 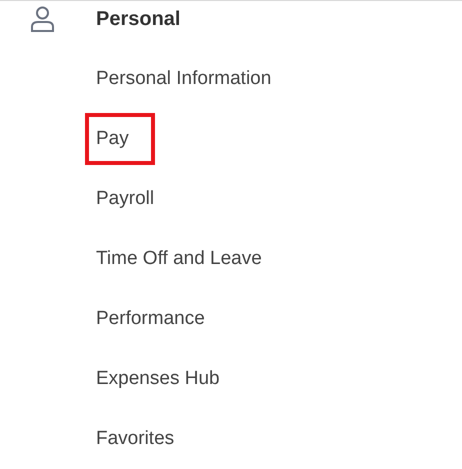 I want to click on menu-link: Time Off and Leave, so click(x=179, y=259).